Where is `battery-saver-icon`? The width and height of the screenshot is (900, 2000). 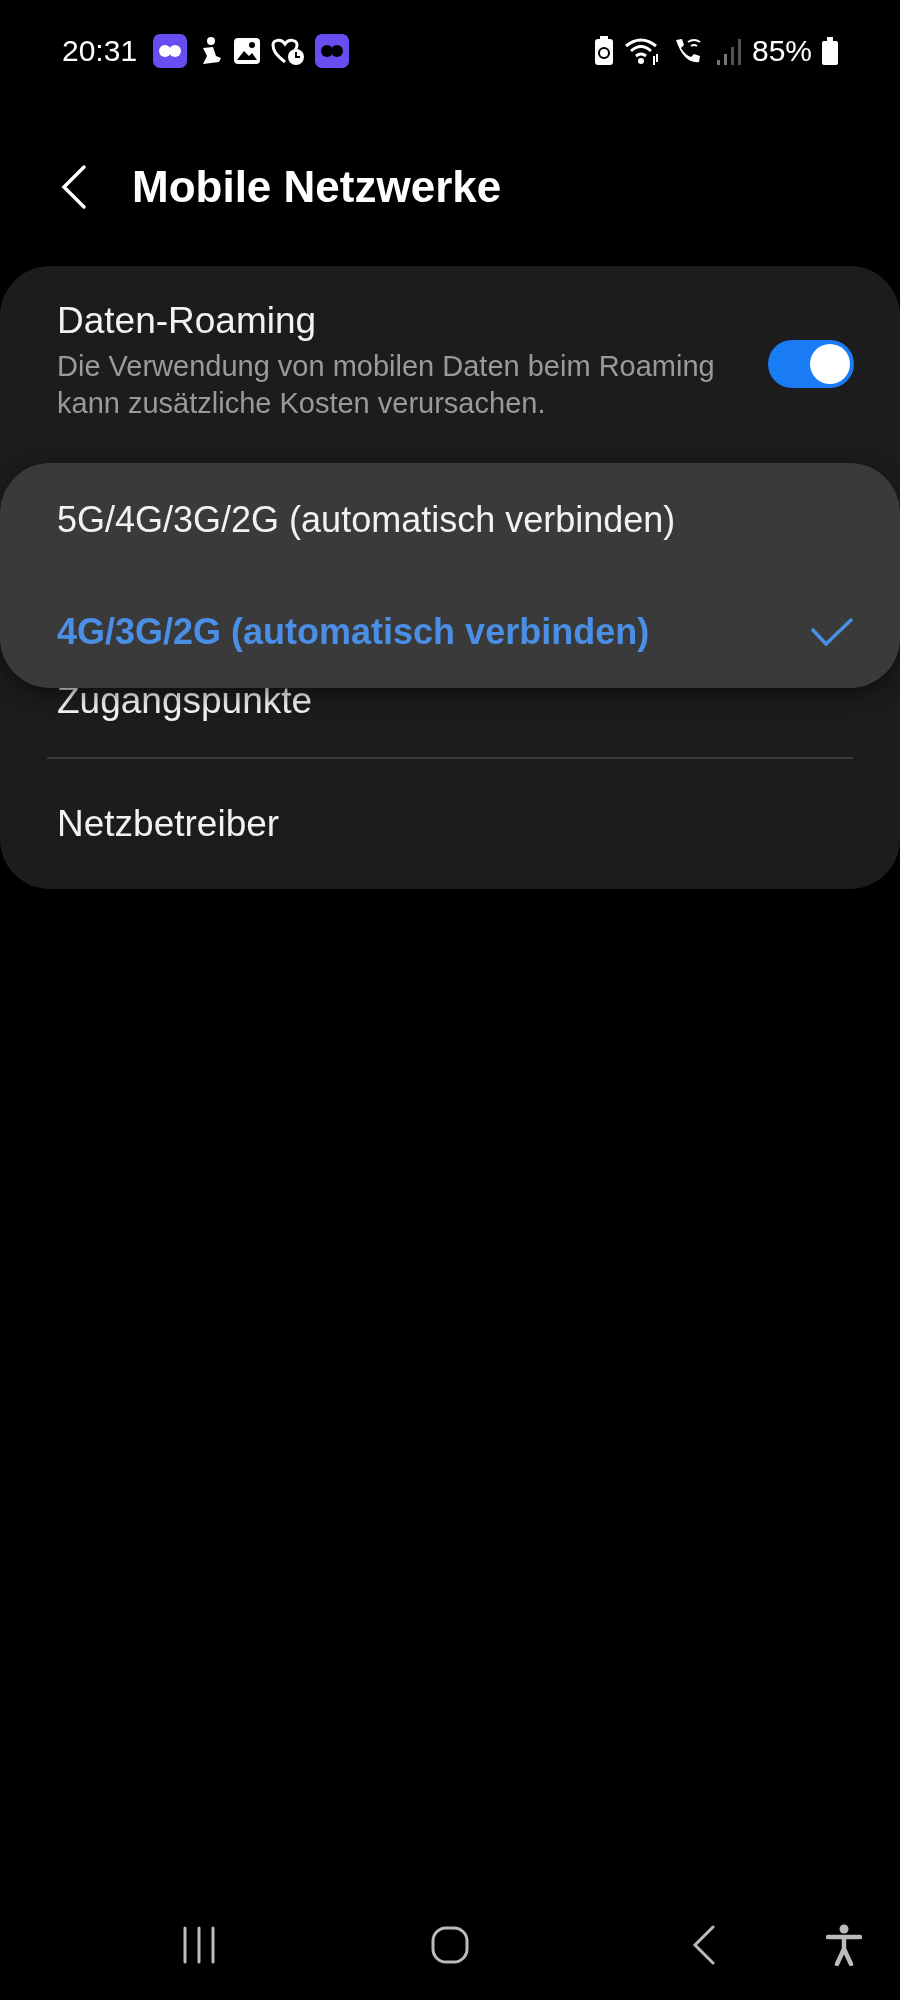
battery-saver-icon is located at coordinates (603, 51).